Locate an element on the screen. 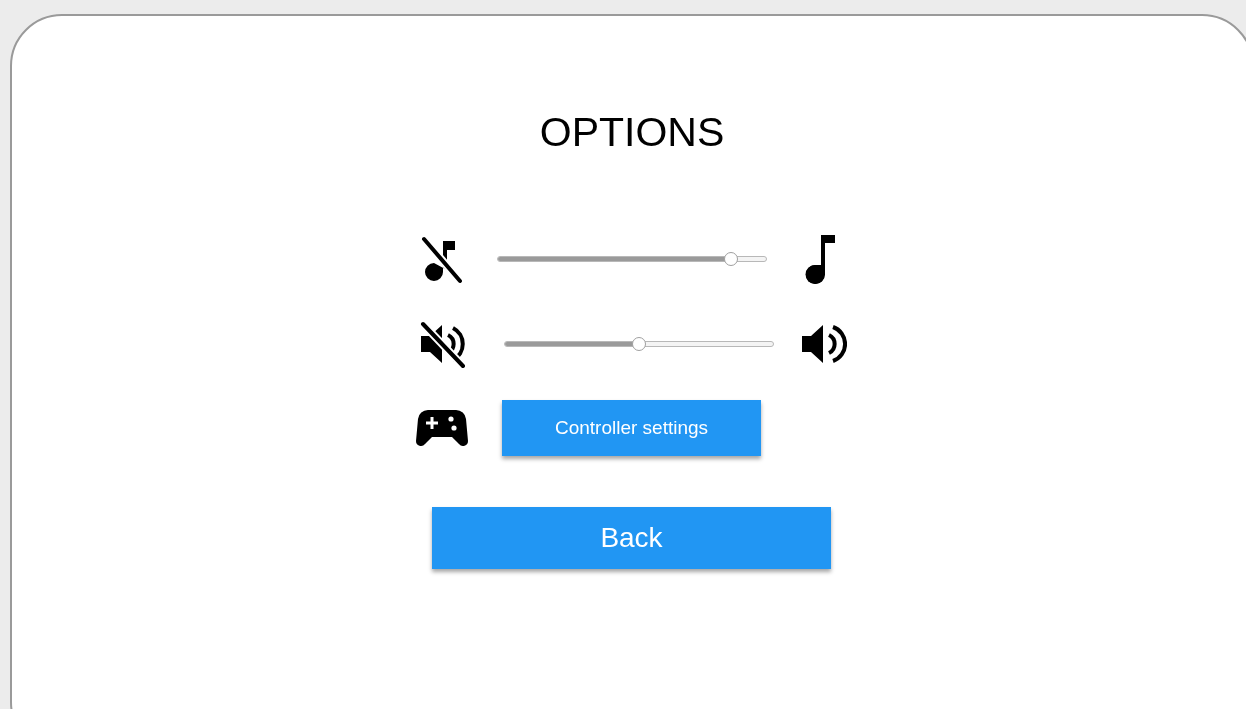 The height and width of the screenshot is (709, 1246). back-button: Back is located at coordinates (631, 538).